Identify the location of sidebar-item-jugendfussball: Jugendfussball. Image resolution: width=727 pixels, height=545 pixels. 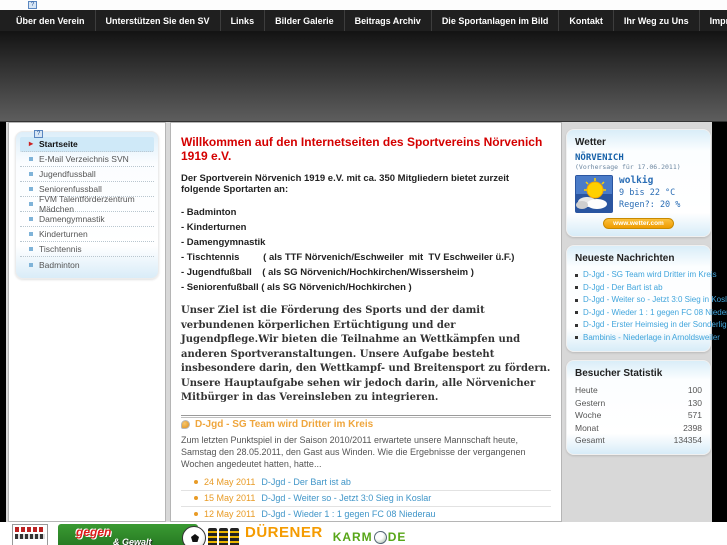
(87, 174).